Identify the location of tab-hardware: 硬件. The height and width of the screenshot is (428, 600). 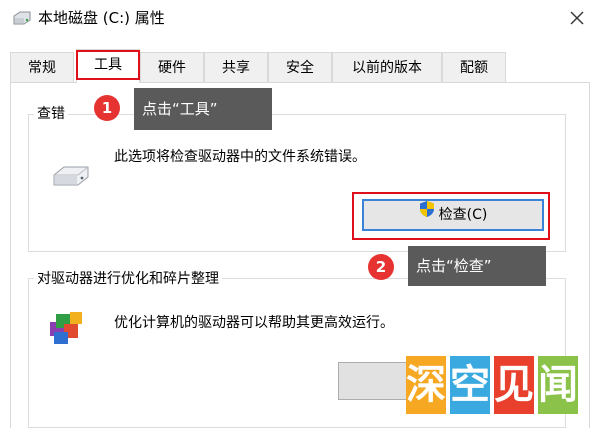
(172, 67).